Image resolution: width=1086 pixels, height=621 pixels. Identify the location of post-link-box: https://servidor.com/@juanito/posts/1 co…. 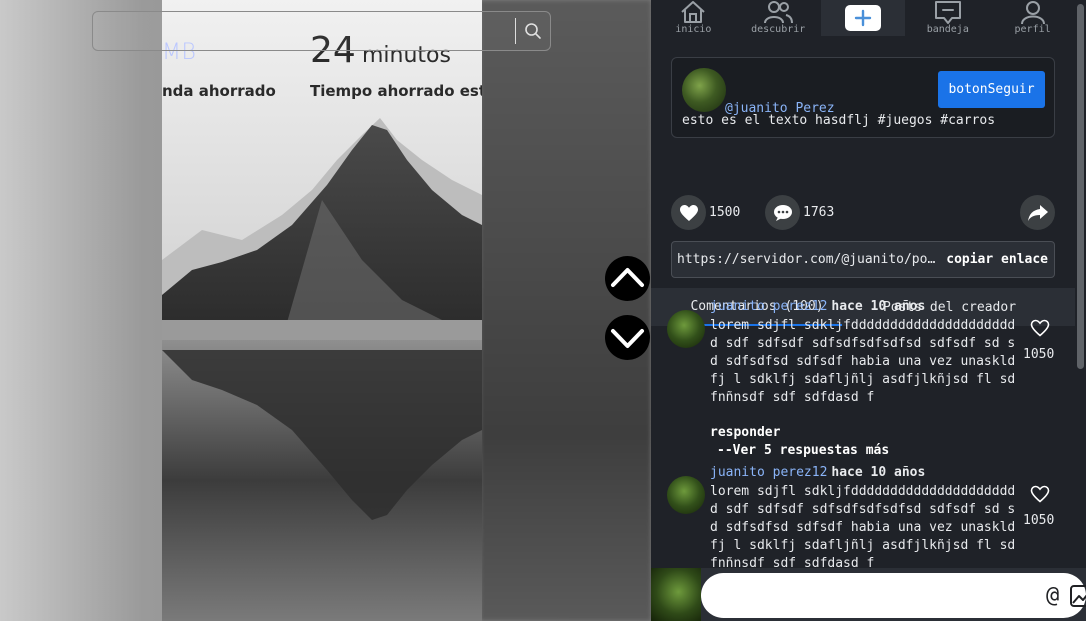
(863, 259).